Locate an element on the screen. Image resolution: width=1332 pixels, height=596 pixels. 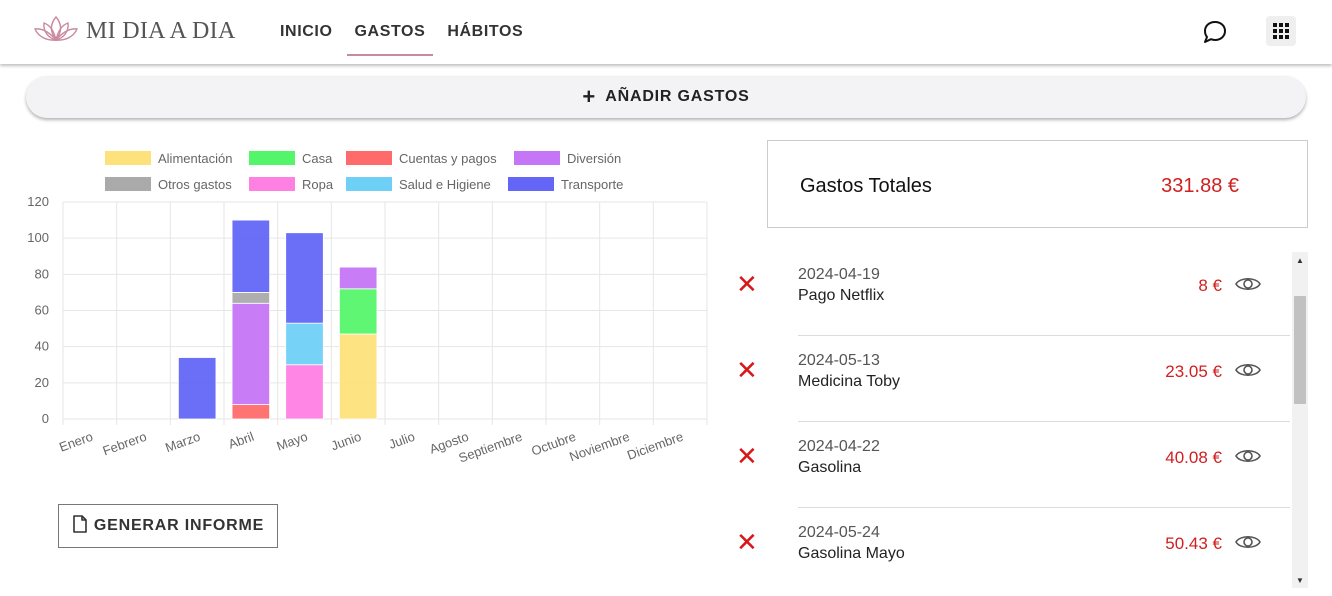
x-tick-label: Mayo is located at coordinates (292, 441).